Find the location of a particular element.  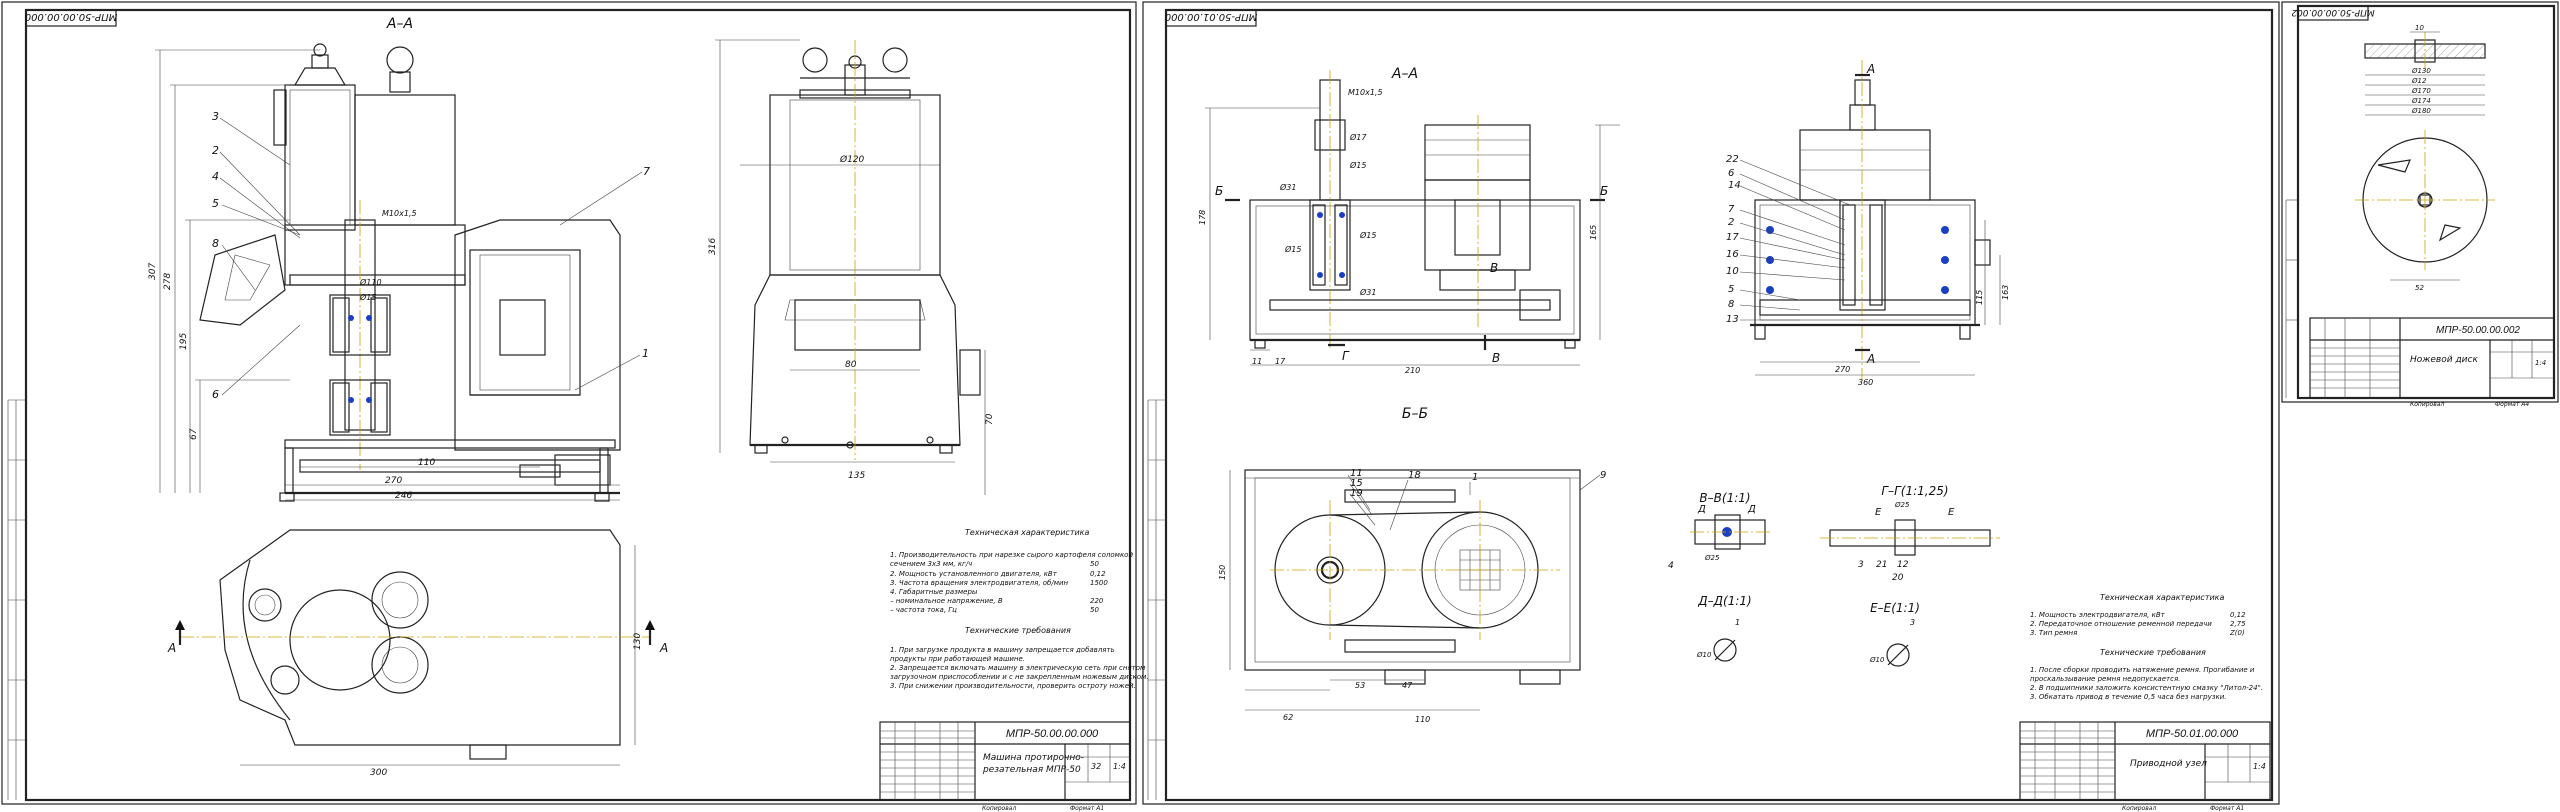

section-gg-title: Г–Г(1:1,25) is located at coordinates (1914, 491).